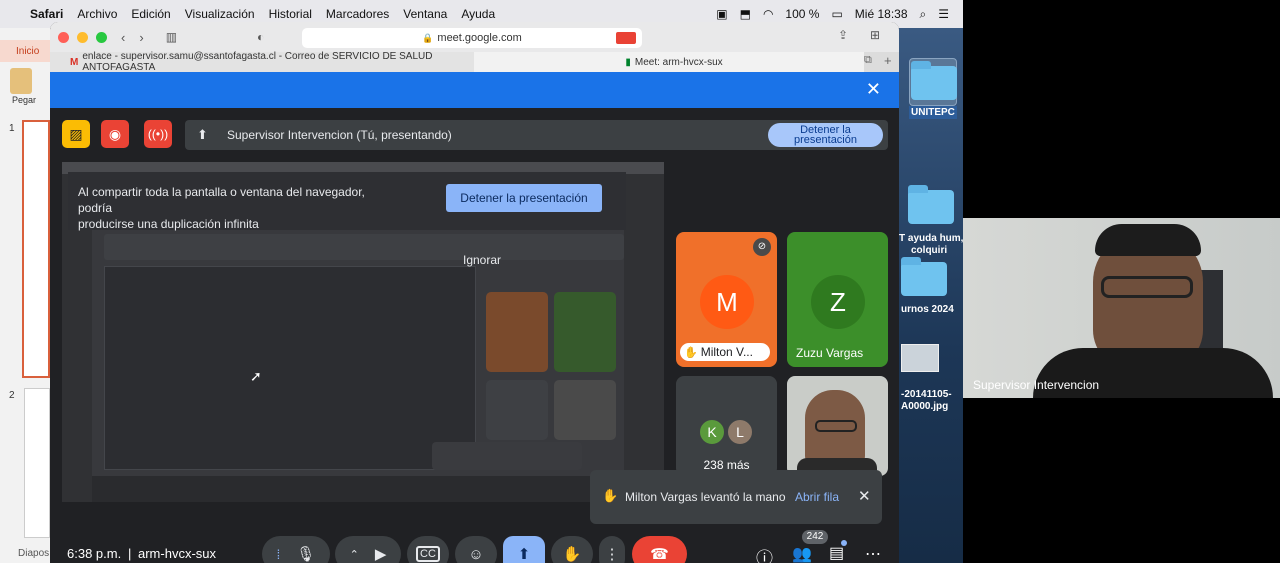 The width and height of the screenshot is (1280, 563). What do you see at coordinates (943, 14) in the screenshot?
I see `notification-center-icon: ☰` at bounding box center [943, 14].